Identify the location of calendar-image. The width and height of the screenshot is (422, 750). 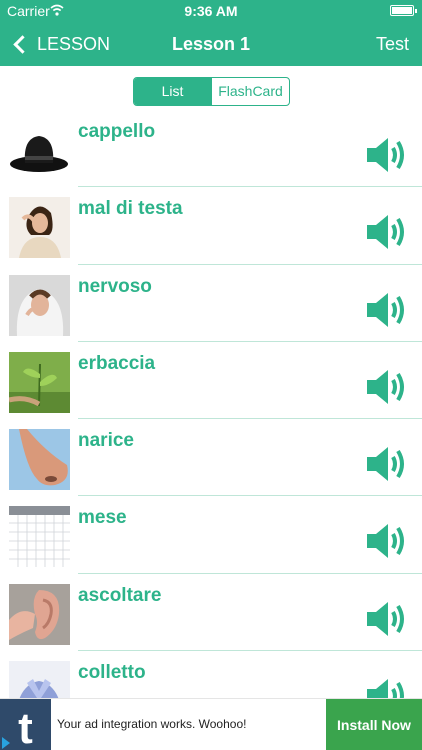
(39, 537).